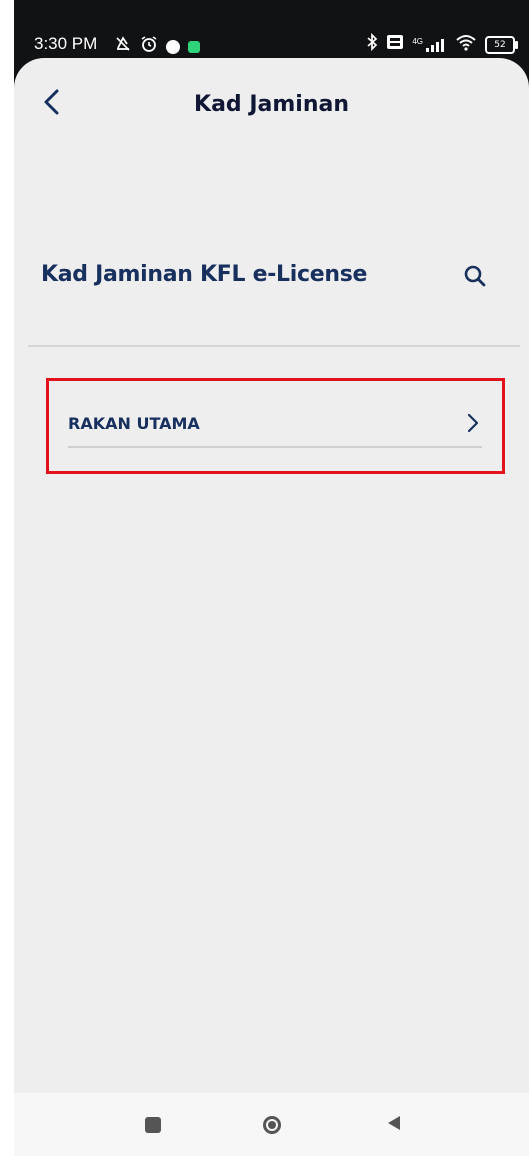 The width and height of the screenshot is (529, 1156). Describe the element at coordinates (466, 44) in the screenshot. I see `wifi-icon` at that location.